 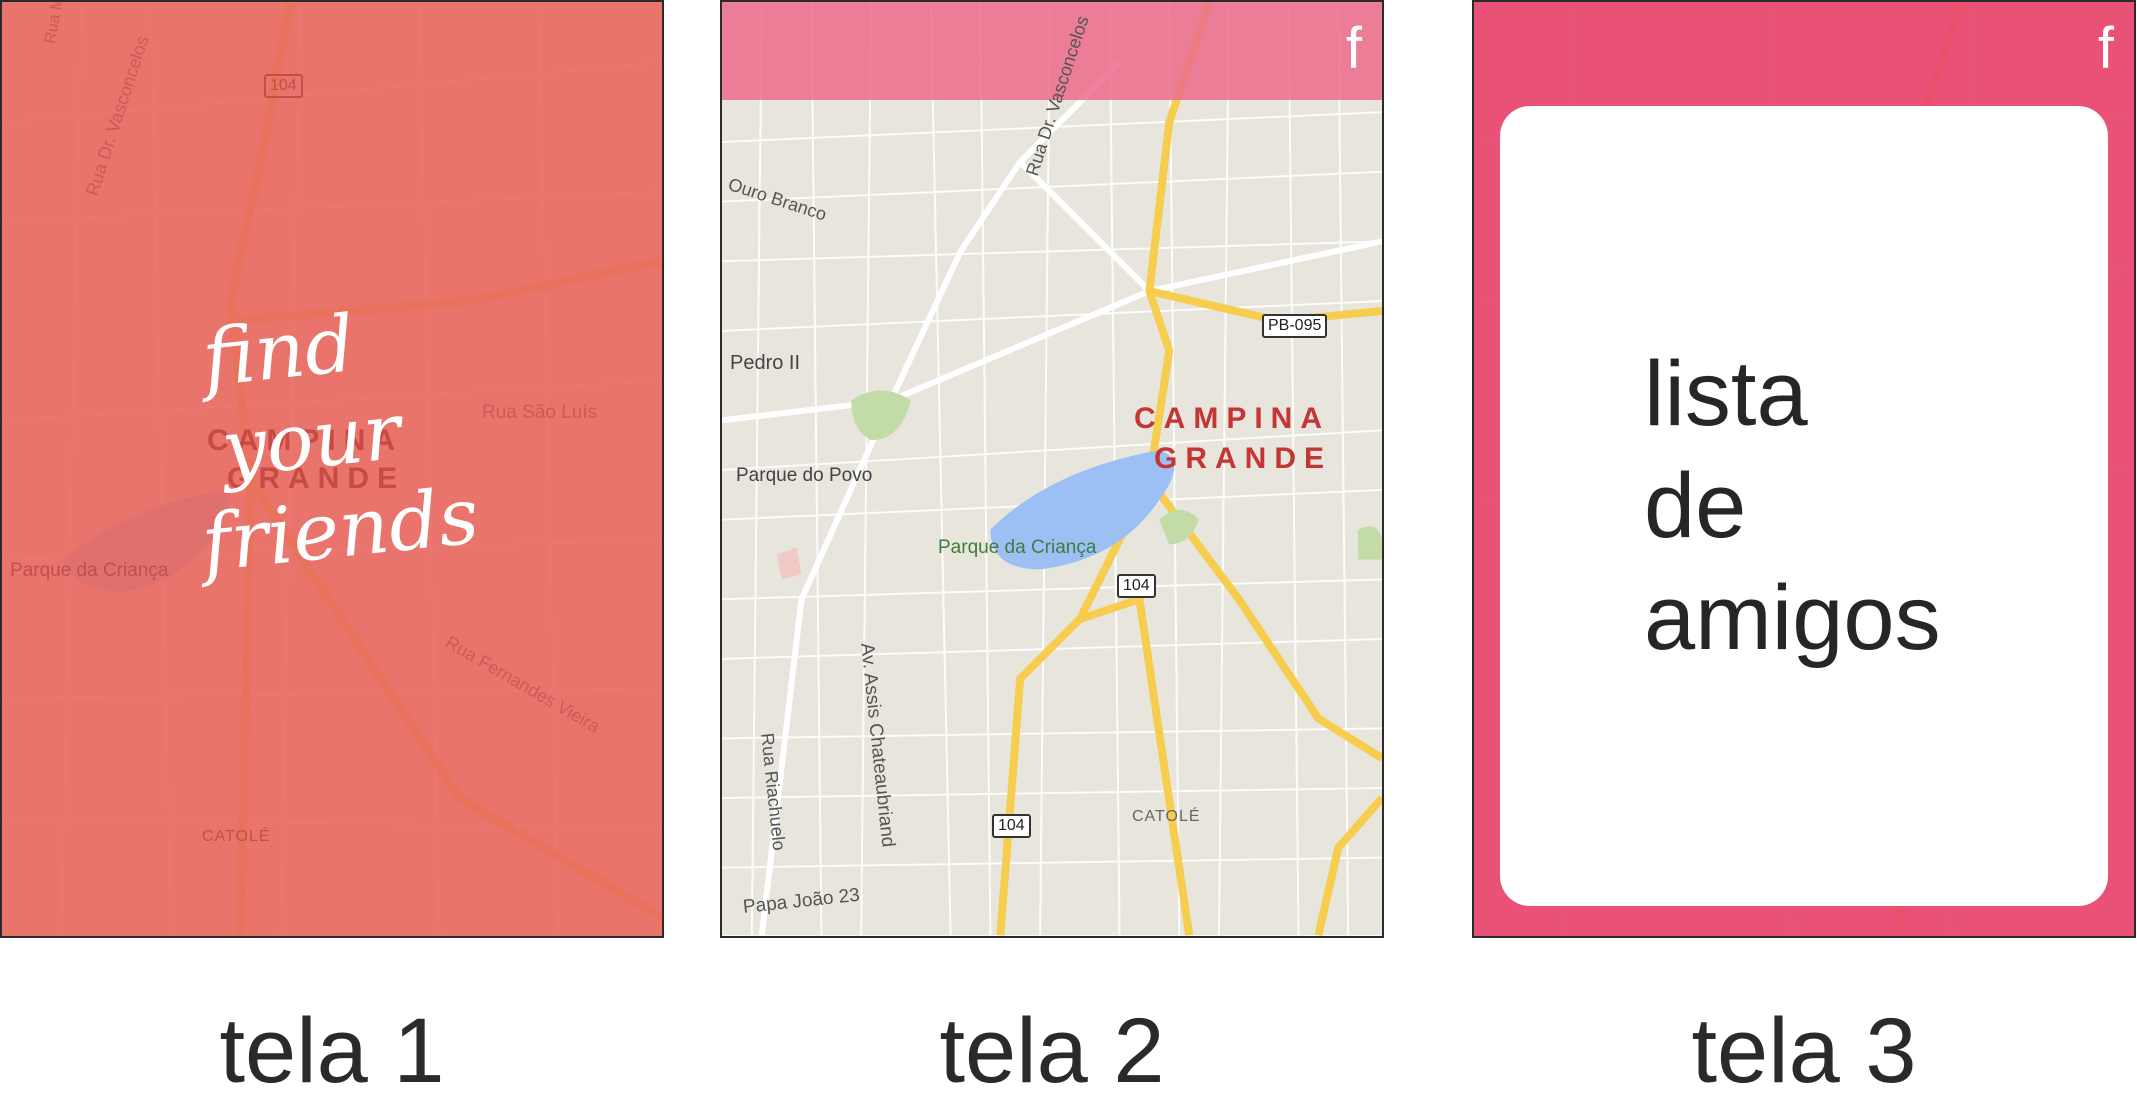 I want to click on road-shield: PB-095, so click(x=1295, y=326).